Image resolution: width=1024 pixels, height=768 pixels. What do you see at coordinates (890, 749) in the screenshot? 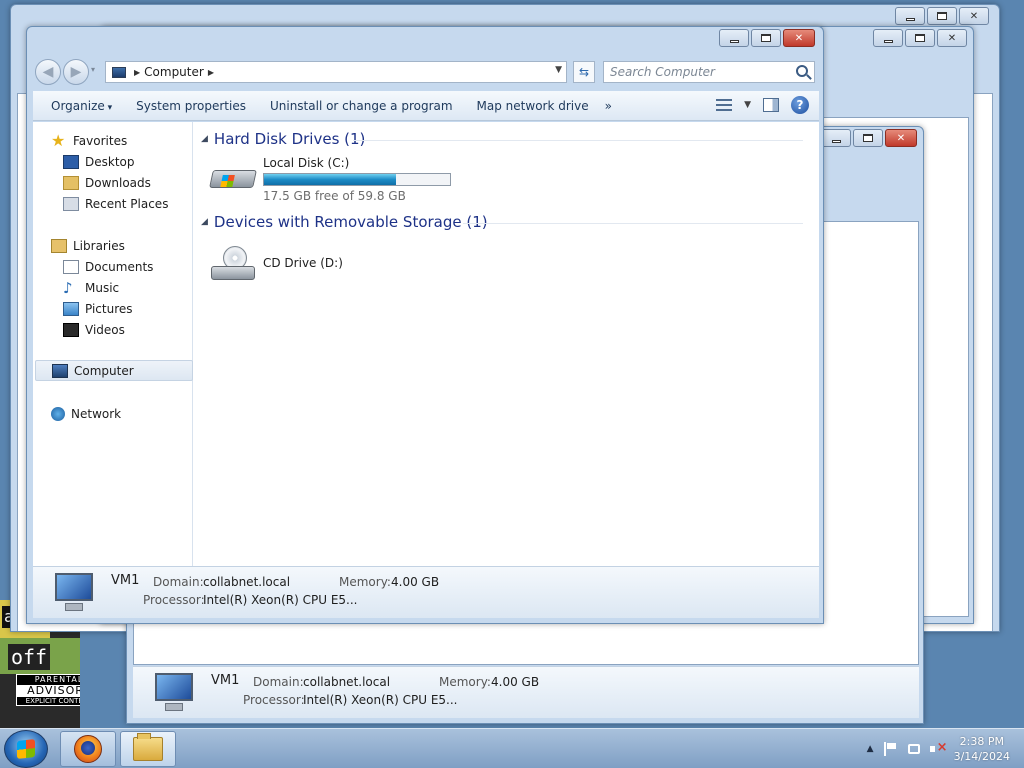
I see `action-center-flag-icon` at bounding box center [890, 749].